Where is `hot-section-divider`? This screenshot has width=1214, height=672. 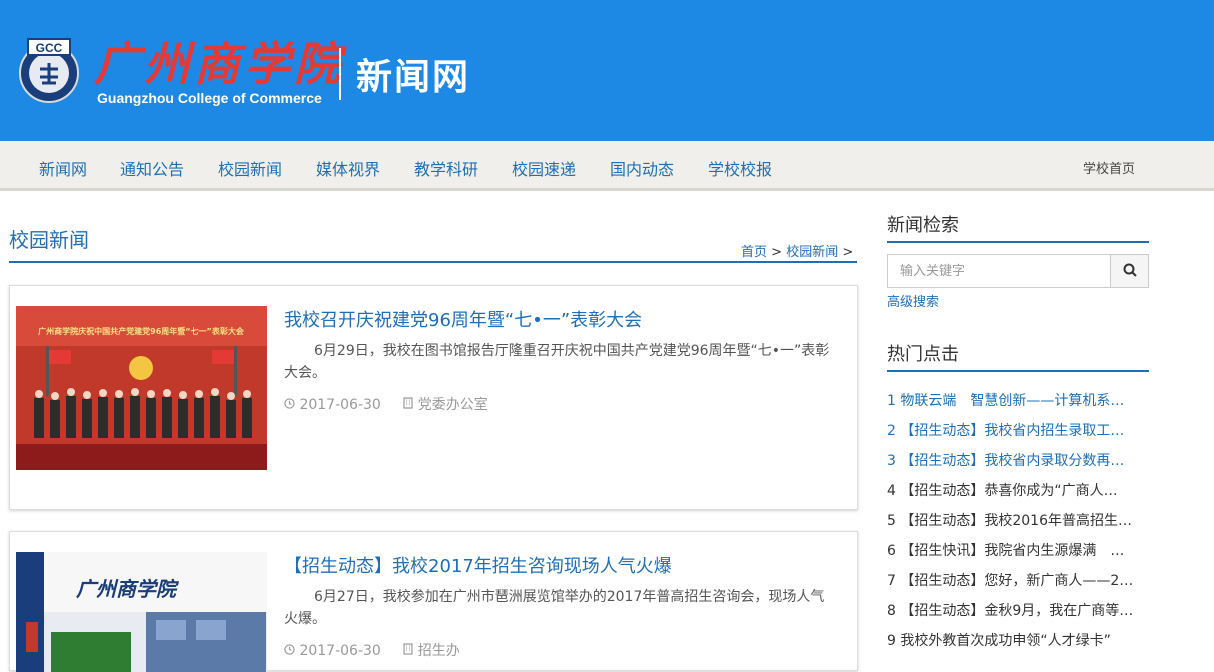 hot-section-divider is located at coordinates (1018, 371).